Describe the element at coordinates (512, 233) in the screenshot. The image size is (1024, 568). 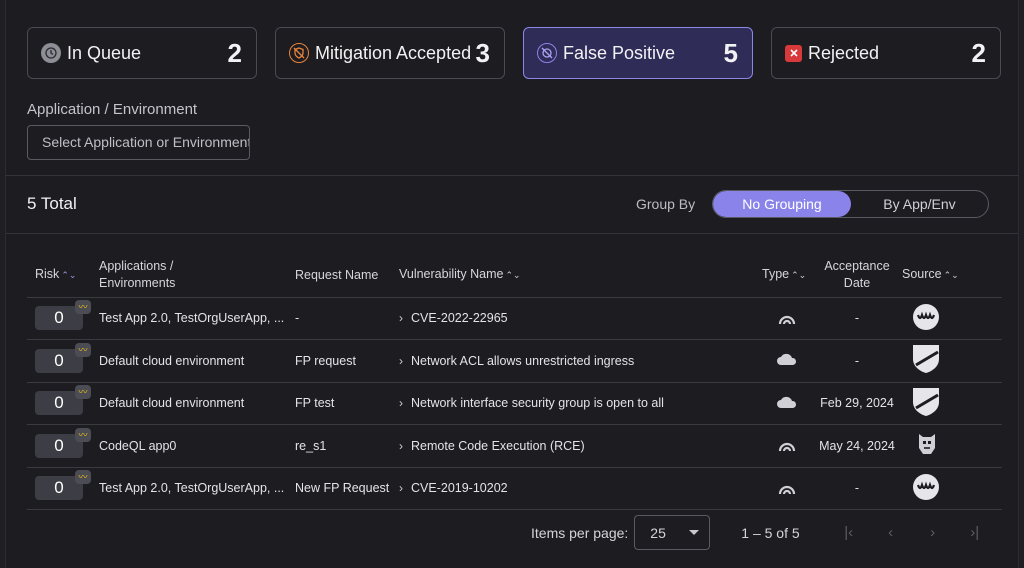
I see `divider` at that location.